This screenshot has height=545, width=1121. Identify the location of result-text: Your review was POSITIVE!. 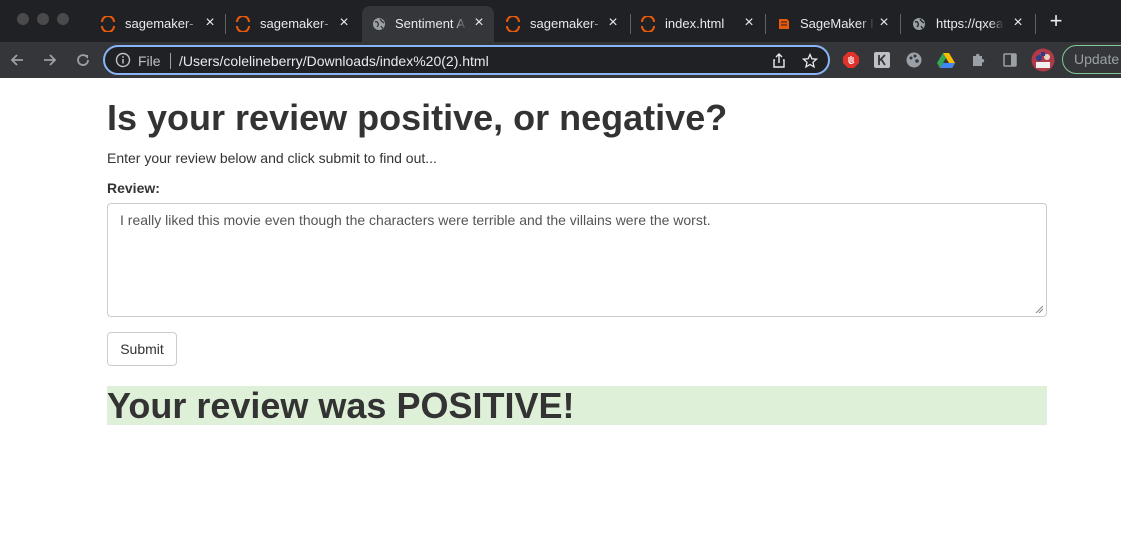
(341, 405).